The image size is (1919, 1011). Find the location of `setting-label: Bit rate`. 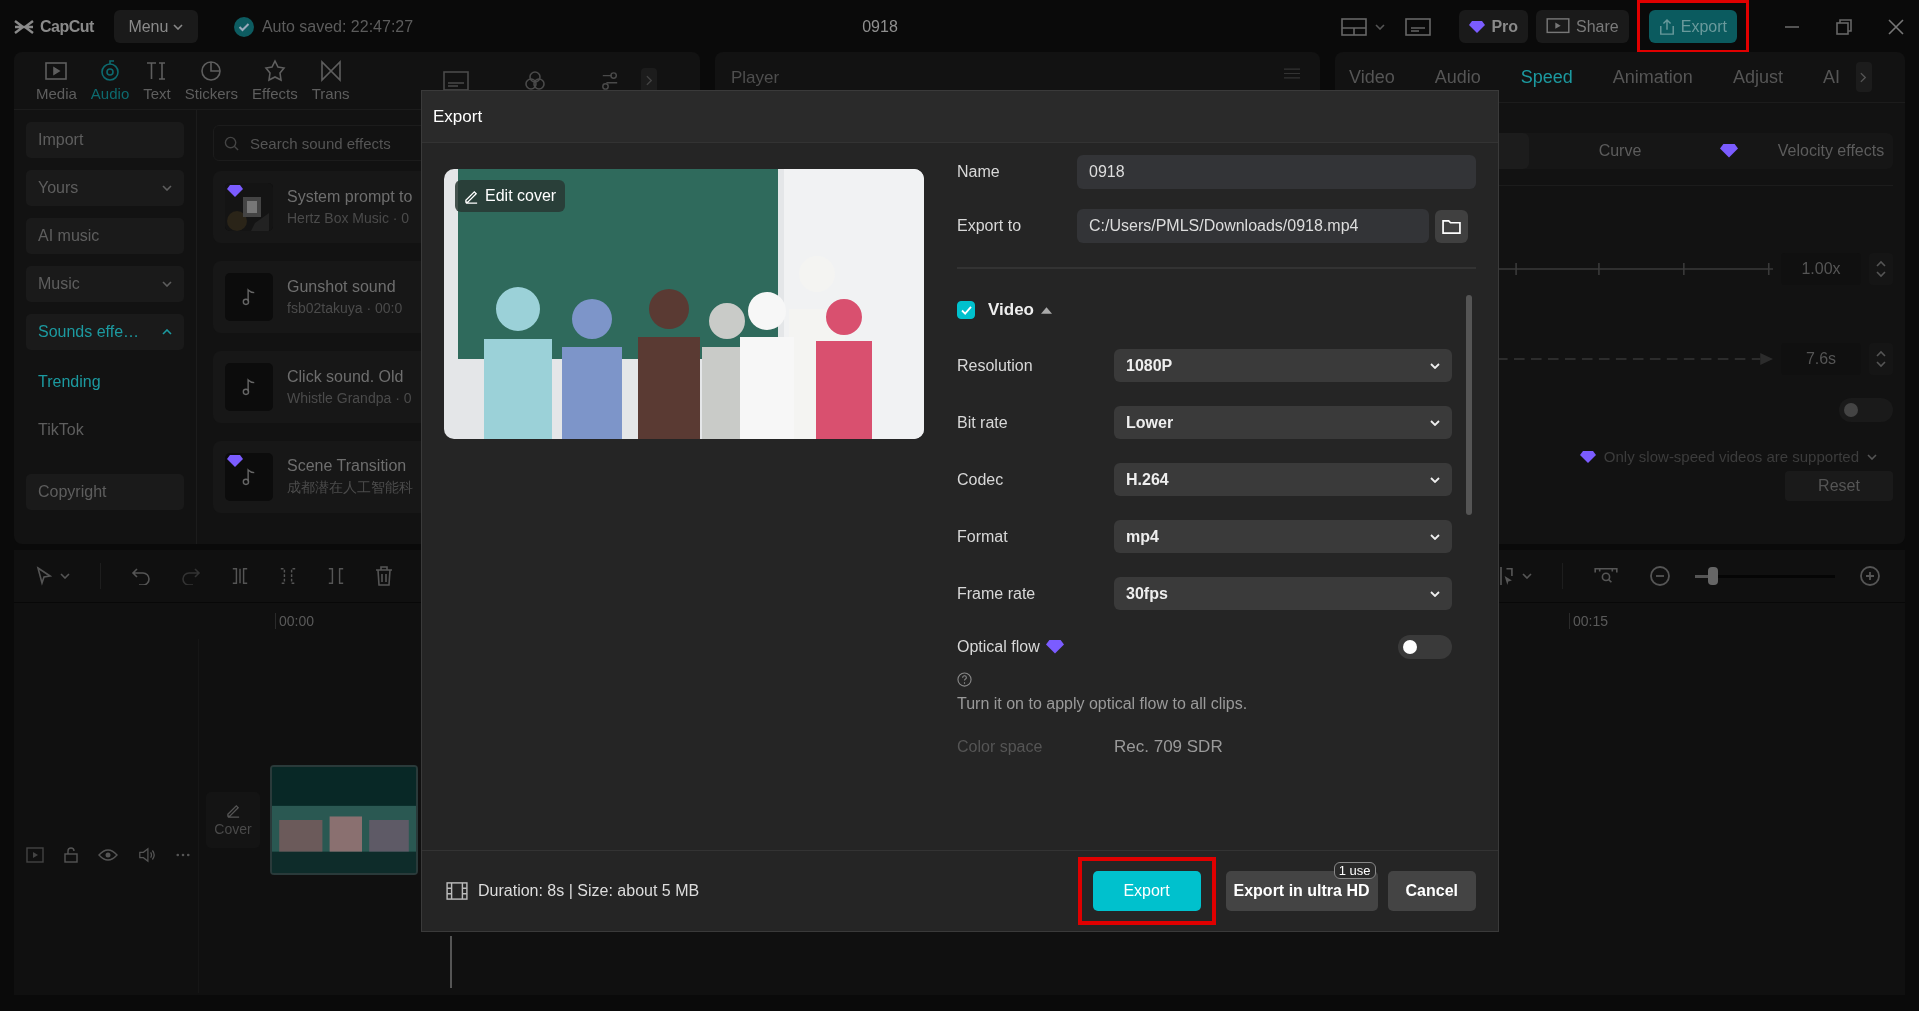

setting-label: Bit rate is located at coordinates (983, 422).